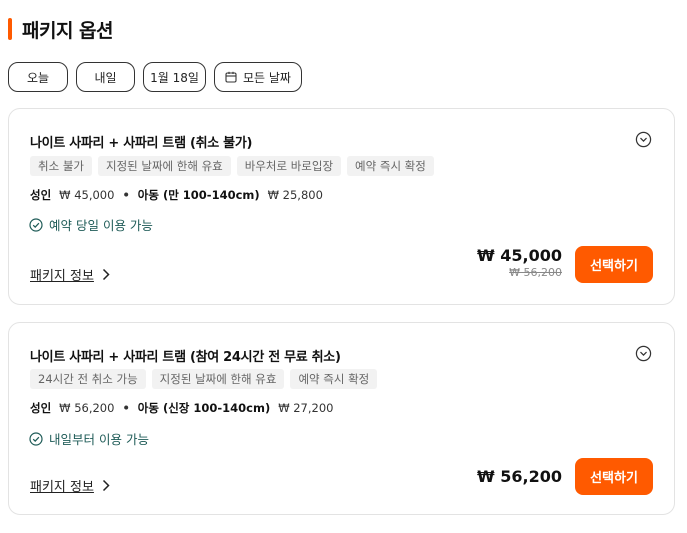 The height and width of the screenshot is (533, 687). What do you see at coordinates (141, 143) in the screenshot?
I see `package-title: 나이트 사파리 + 사파리 트램 (취소 불가)` at bounding box center [141, 143].